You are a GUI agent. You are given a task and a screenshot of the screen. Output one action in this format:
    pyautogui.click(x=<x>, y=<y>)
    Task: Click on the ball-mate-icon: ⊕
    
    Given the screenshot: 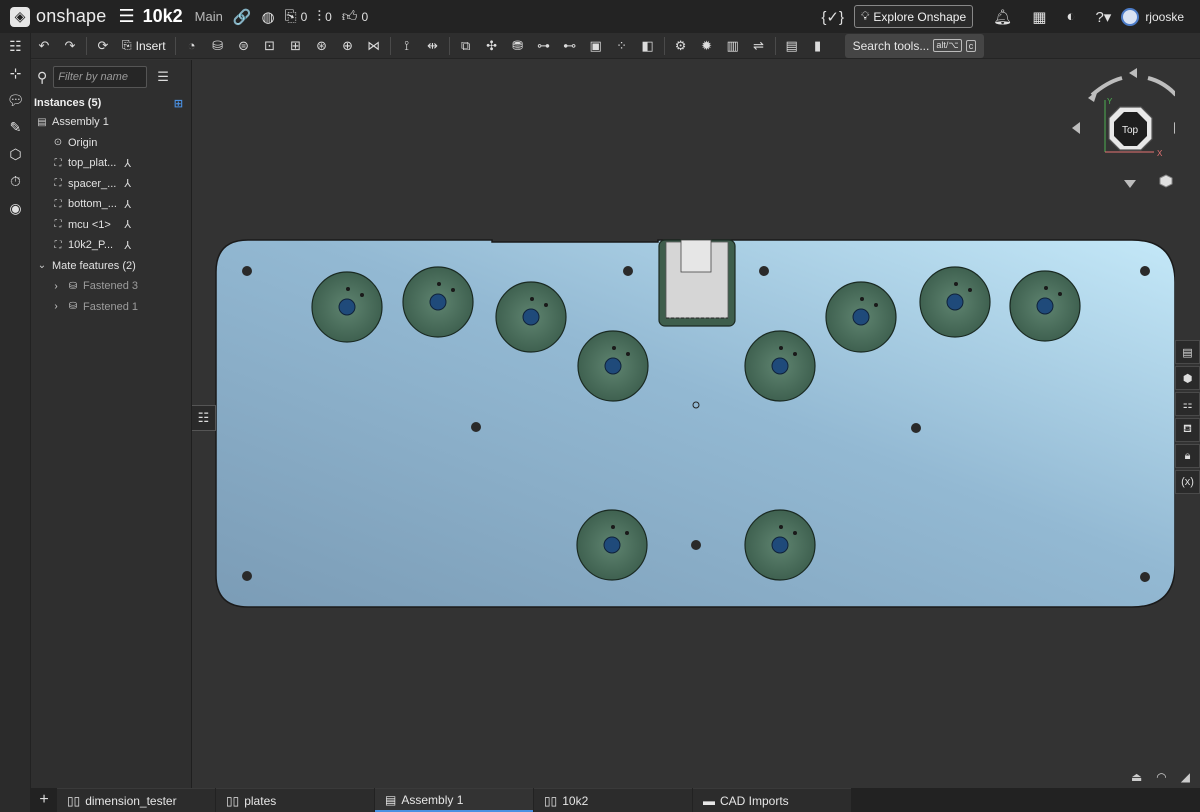 What is the action you would take?
    pyautogui.click(x=348, y=46)
    